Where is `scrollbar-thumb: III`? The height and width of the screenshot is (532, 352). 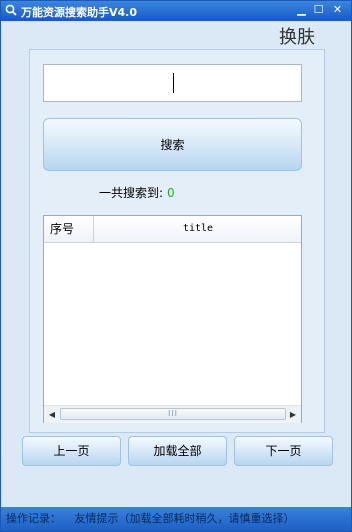 scrollbar-thumb: III is located at coordinates (173, 414).